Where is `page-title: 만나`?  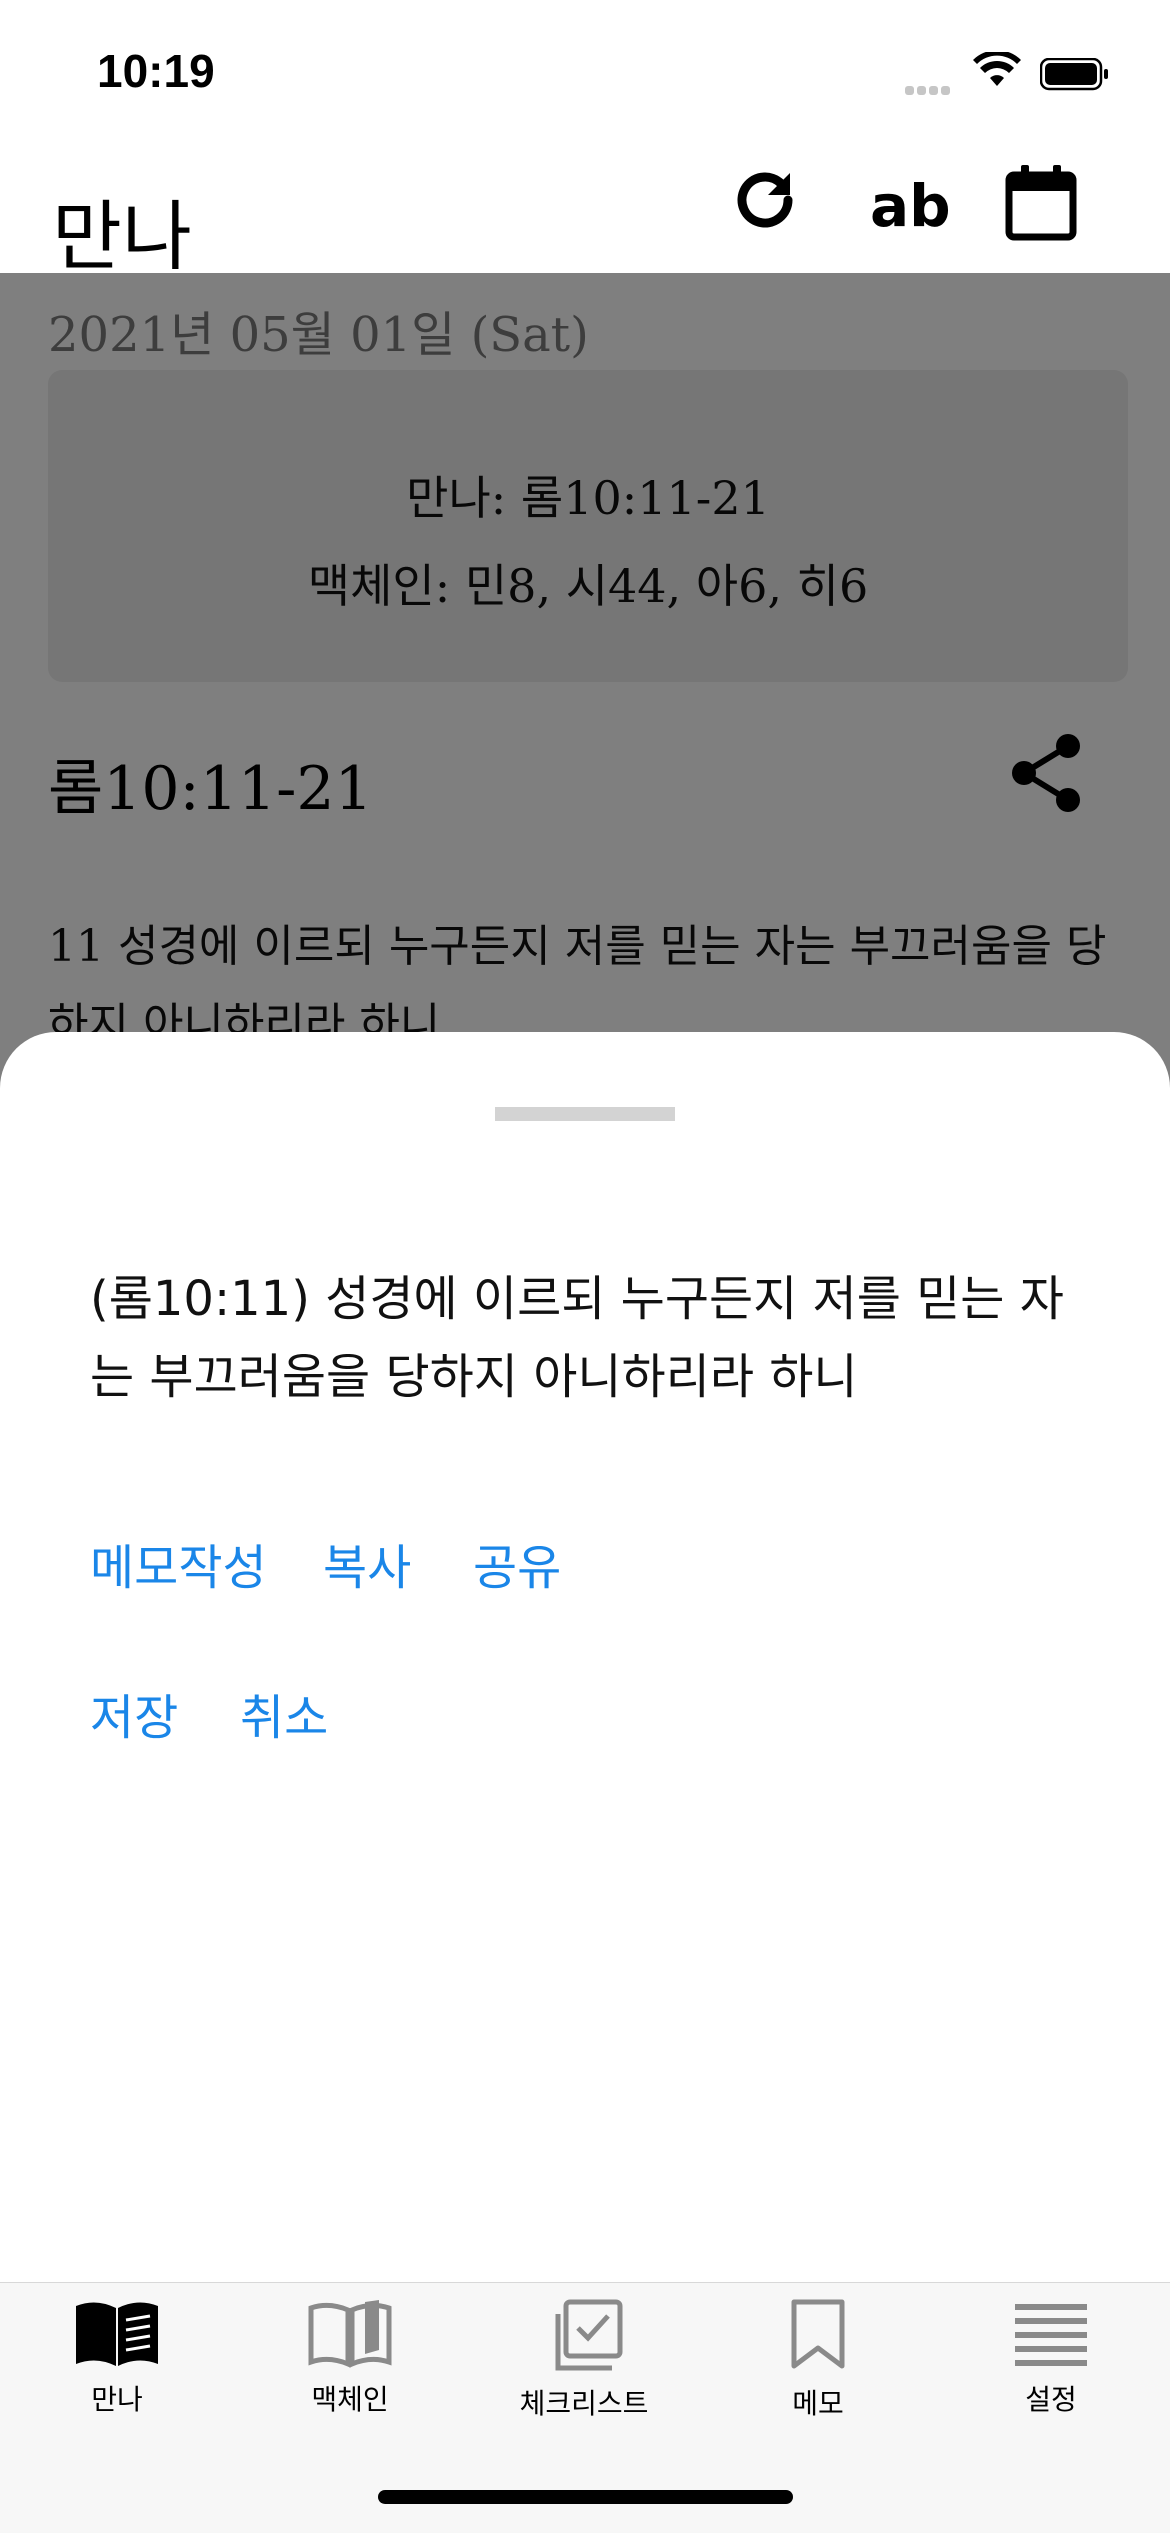
page-title: 만나 is located at coordinates (122, 236).